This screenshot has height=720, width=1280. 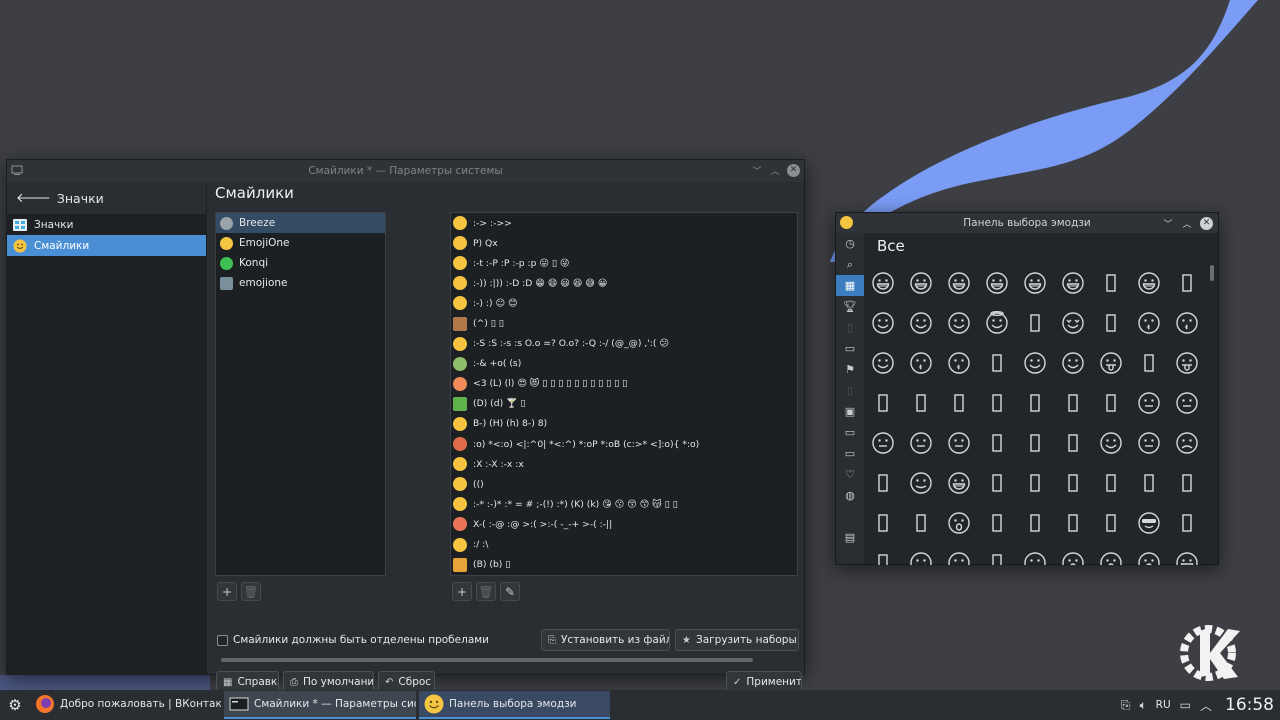 What do you see at coordinates (405, 171) in the screenshot?
I see `settings-titlebar: Смайлики * — Параметры системы ﹀ ︿ ✕` at bounding box center [405, 171].